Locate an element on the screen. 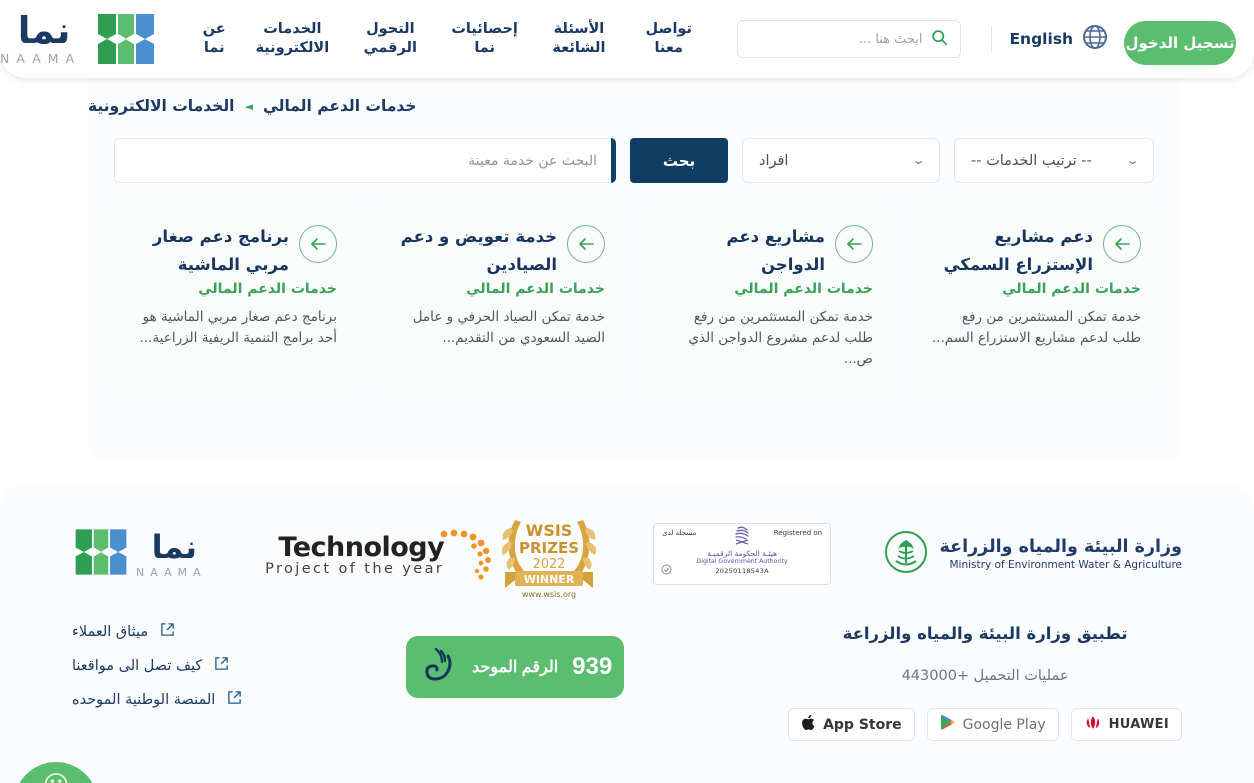 The image size is (1254, 783). search-icon is located at coordinates (939, 39).